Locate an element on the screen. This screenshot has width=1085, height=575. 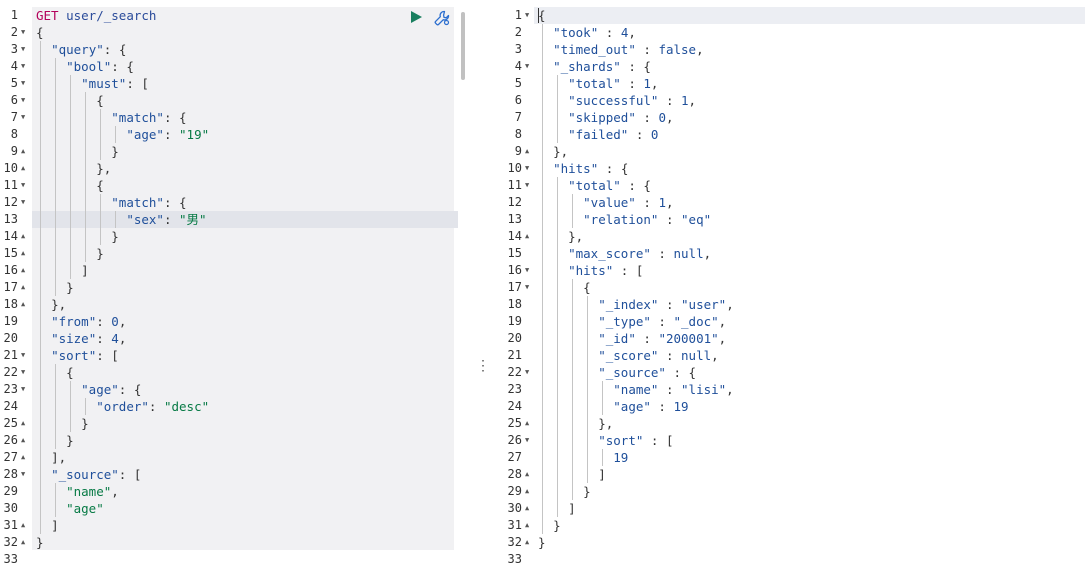
code-line: "took" : 4, is located at coordinates (809, 32).